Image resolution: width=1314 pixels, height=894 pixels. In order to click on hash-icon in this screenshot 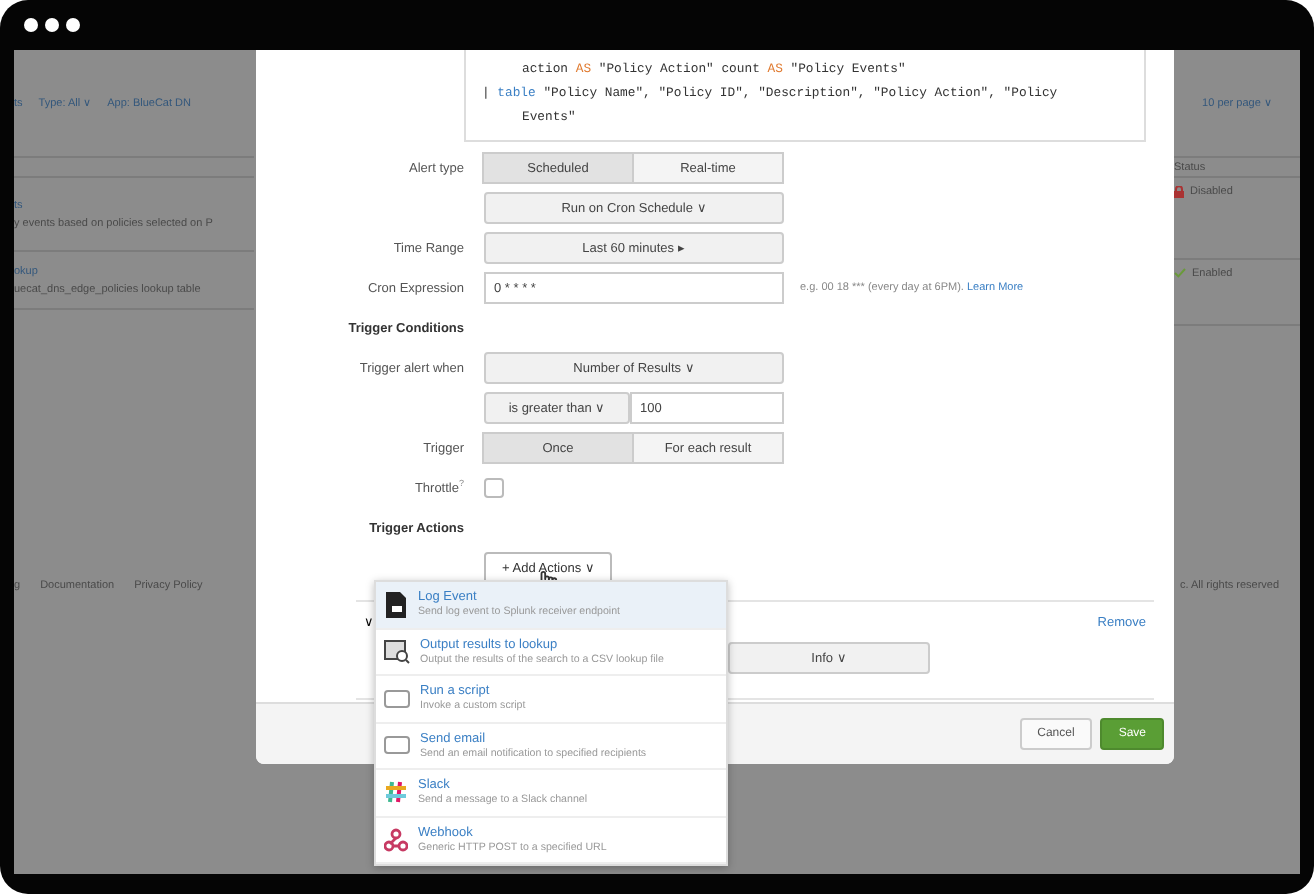, I will do `click(396, 792)`.